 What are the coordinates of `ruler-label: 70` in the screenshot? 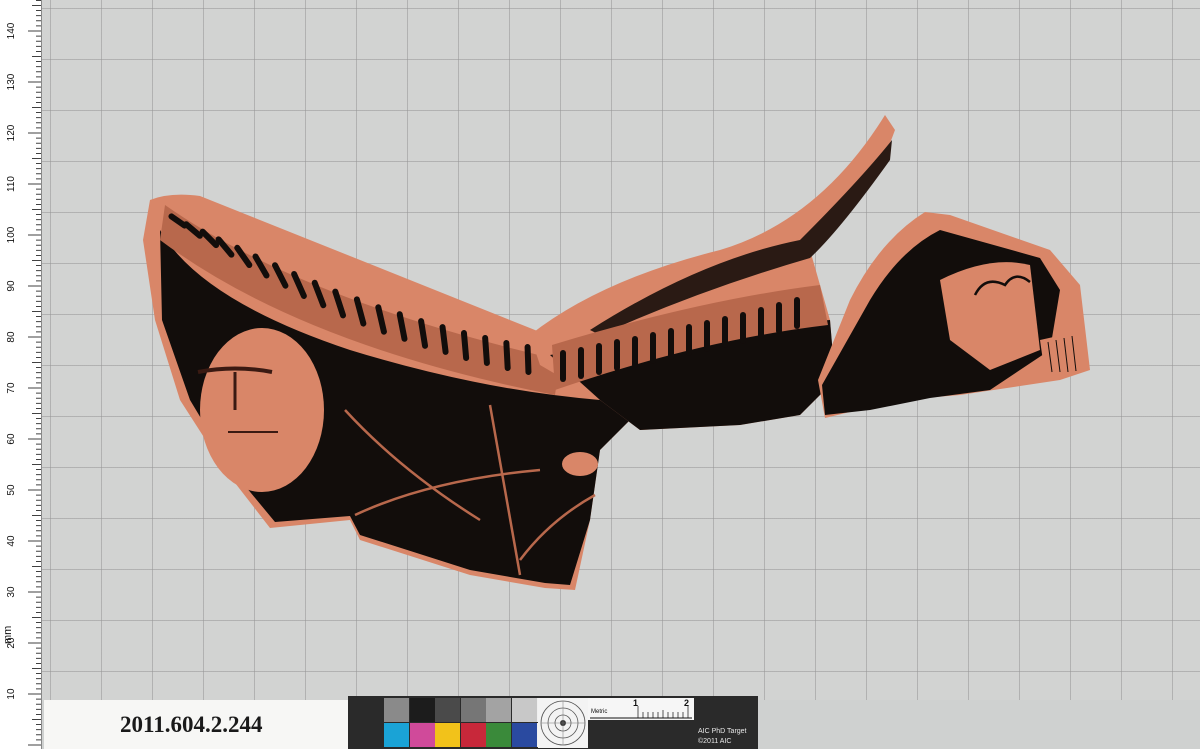 It's located at (11, 388).